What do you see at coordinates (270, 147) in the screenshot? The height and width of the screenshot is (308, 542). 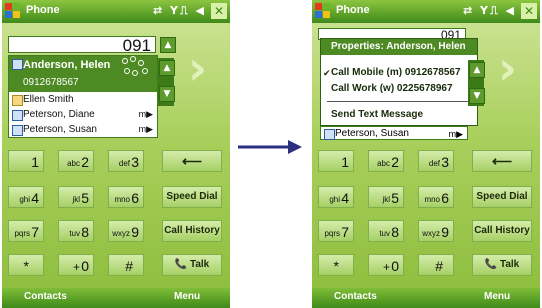 I see `transition-arrow-icon` at bounding box center [270, 147].